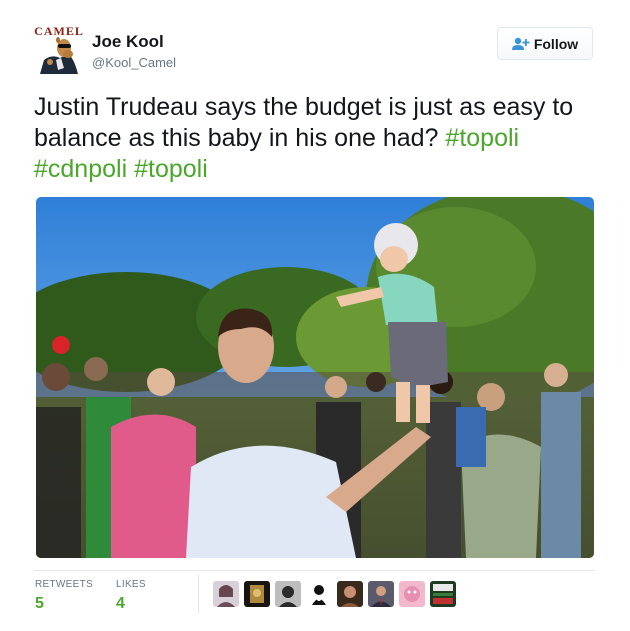  What do you see at coordinates (314, 570) in the screenshot?
I see `stats-divider-top` at bounding box center [314, 570].